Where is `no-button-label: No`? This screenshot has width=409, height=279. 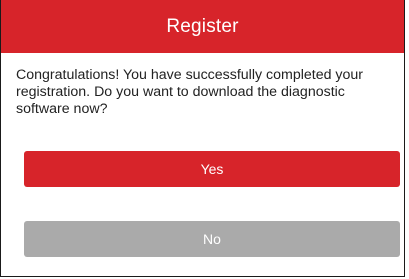
no-button-label: No is located at coordinates (212, 239).